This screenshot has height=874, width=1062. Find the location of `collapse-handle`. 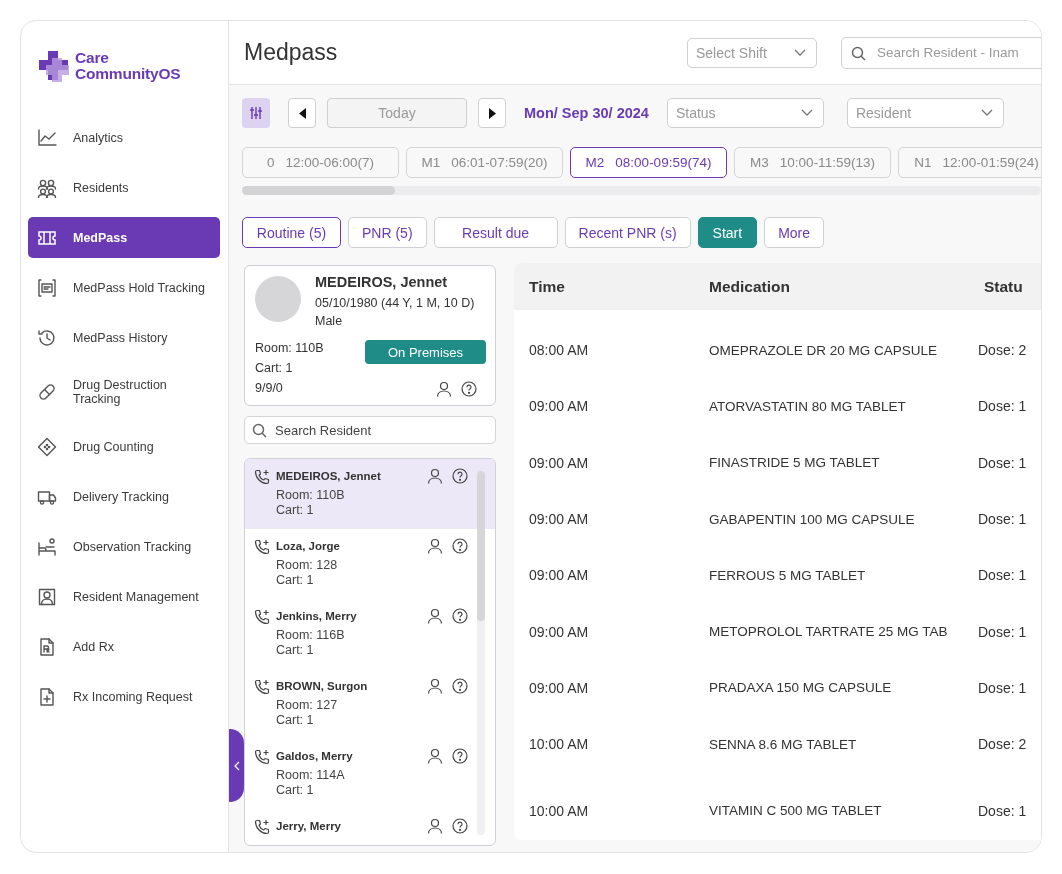

collapse-handle is located at coordinates (236, 765).